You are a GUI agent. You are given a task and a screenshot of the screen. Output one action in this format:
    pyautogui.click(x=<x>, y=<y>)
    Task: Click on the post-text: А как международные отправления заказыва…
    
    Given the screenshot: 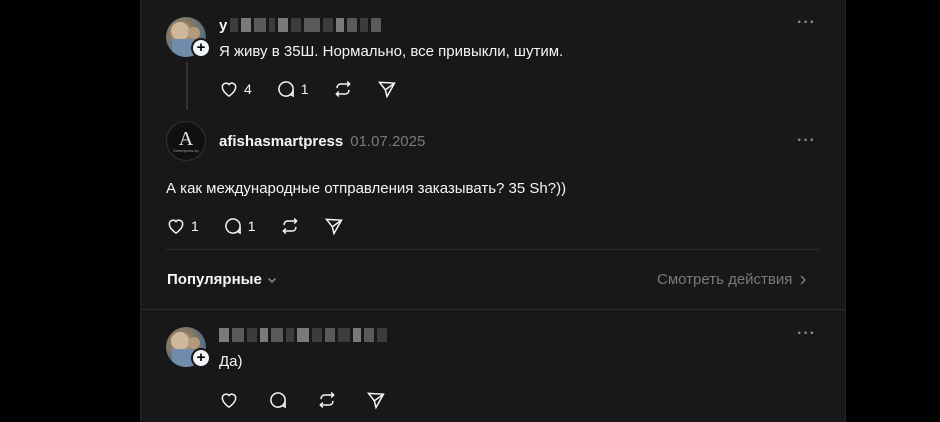 What is the action you would take?
    pyautogui.click(x=366, y=188)
    